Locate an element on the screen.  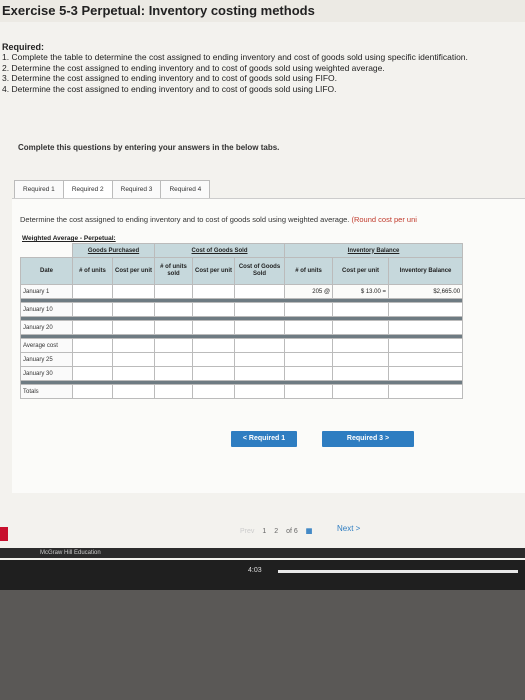
table-row: January 1 205 @ $ 13.00 = $2,665.00 is located at coordinates (242, 291).